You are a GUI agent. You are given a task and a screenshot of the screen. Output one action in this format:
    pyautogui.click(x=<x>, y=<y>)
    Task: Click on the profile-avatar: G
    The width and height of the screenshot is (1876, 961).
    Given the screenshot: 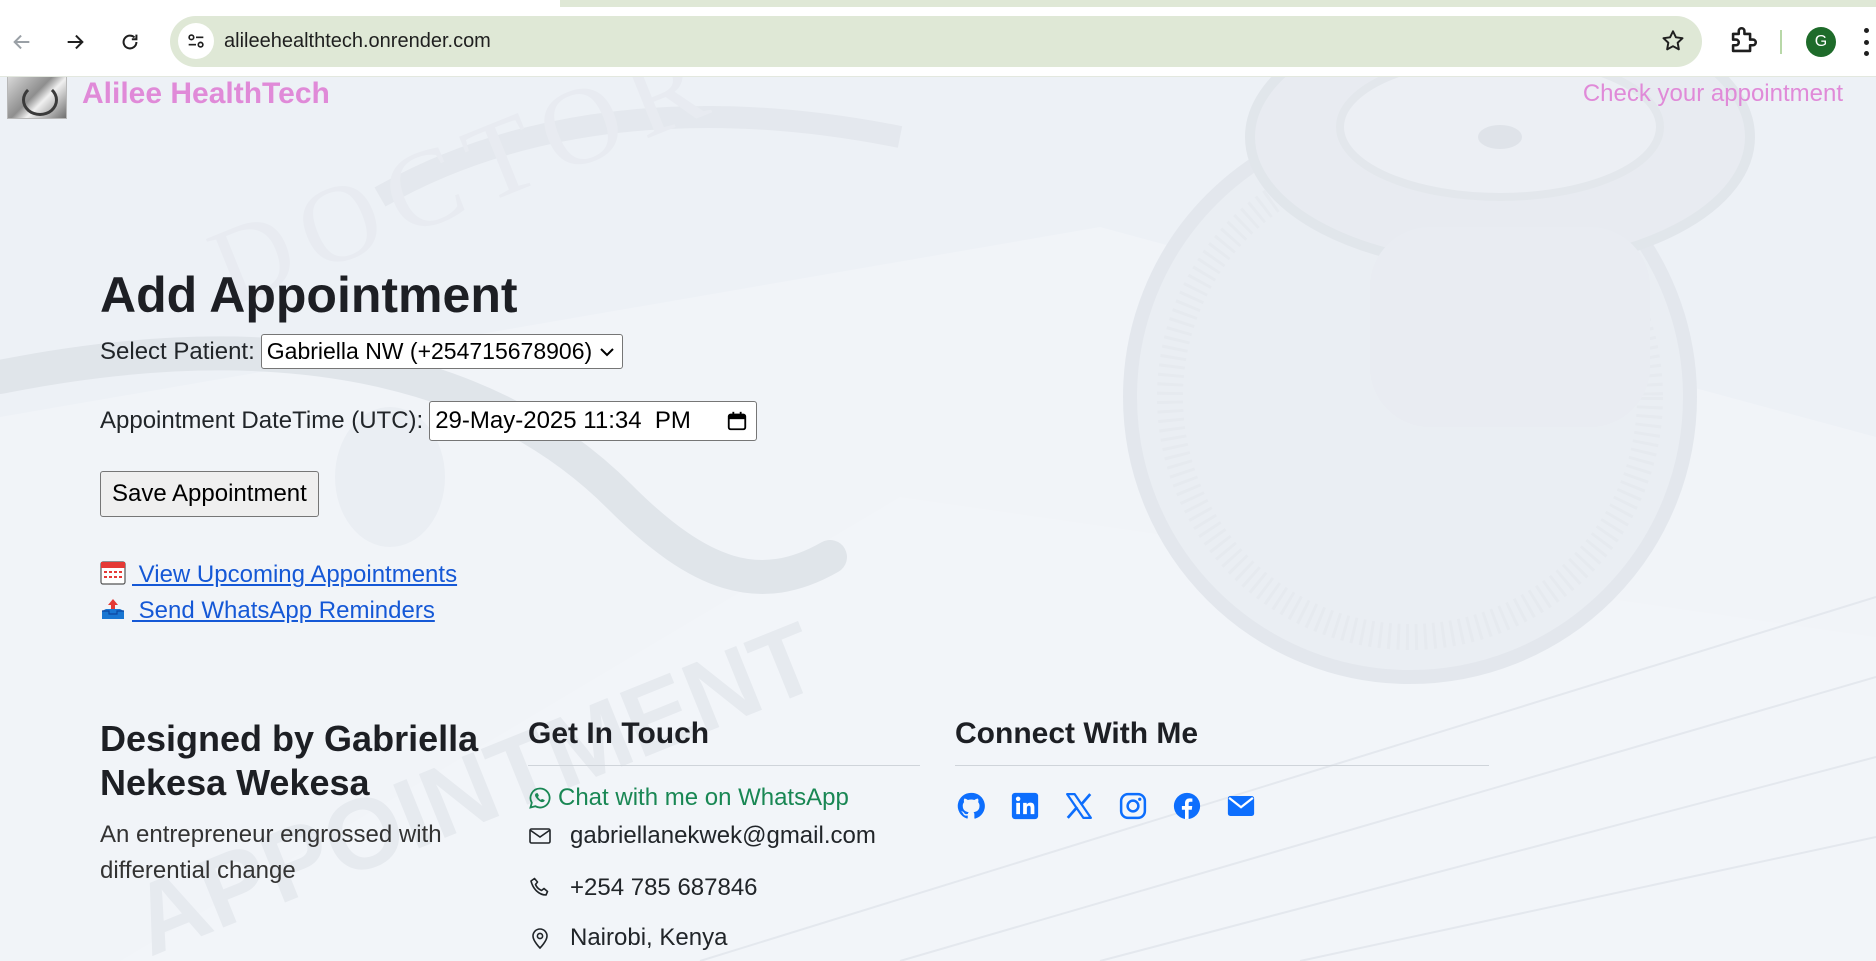 What is the action you would take?
    pyautogui.click(x=1821, y=42)
    